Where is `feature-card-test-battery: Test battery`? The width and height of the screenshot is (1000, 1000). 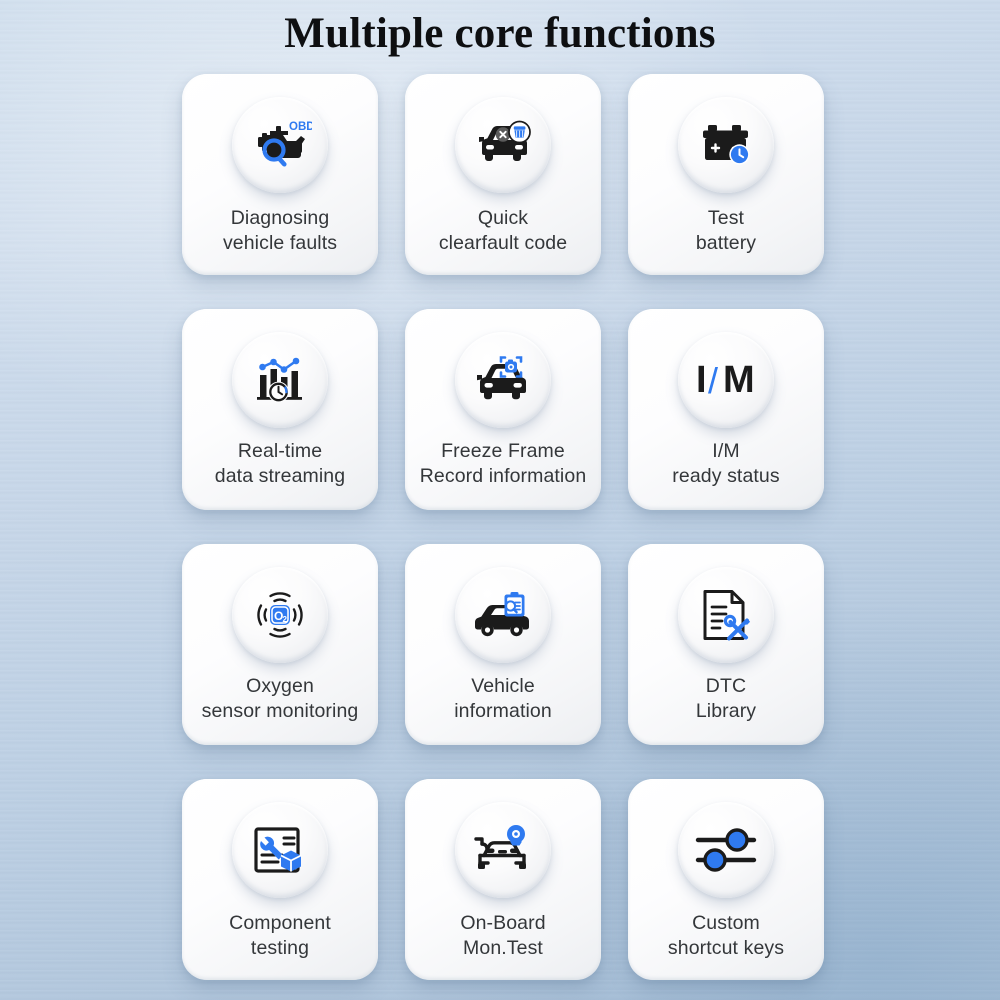
feature-card-test-battery: Test battery is located at coordinates (726, 174).